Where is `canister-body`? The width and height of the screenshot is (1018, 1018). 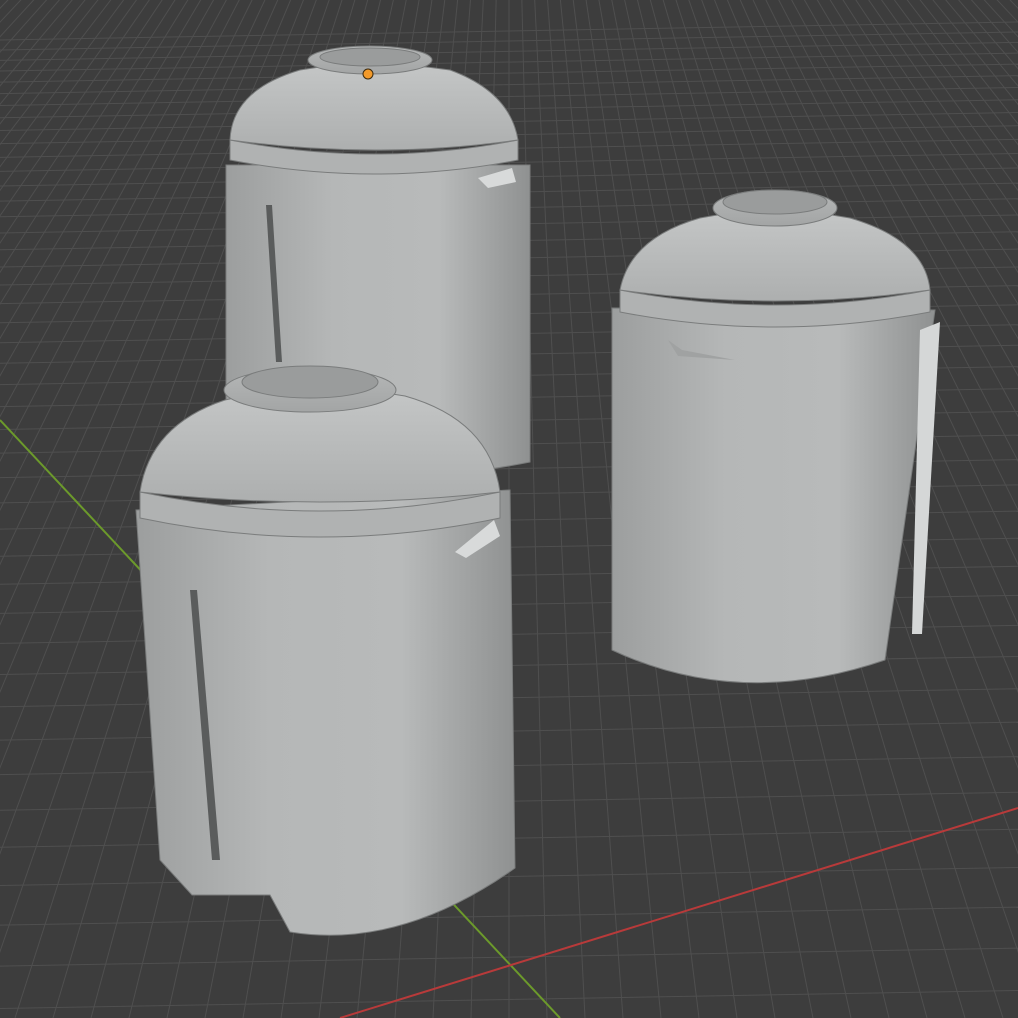
canister-body is located at coordinates (773, 495).